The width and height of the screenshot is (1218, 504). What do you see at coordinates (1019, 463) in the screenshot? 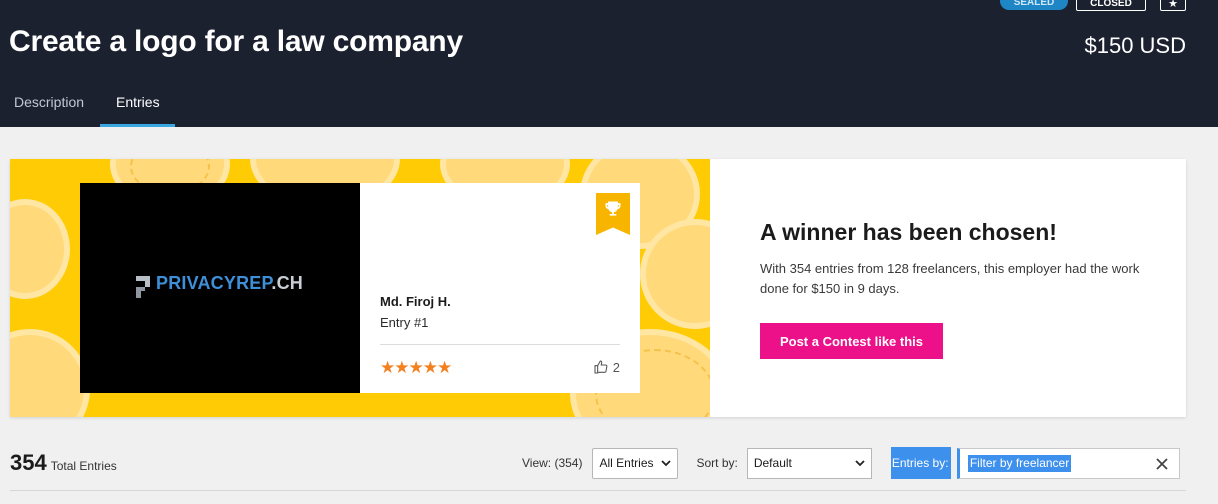
I see `freelancer-filter-placeholder: Filter by freelancer` at bounding box center [1019, 463].